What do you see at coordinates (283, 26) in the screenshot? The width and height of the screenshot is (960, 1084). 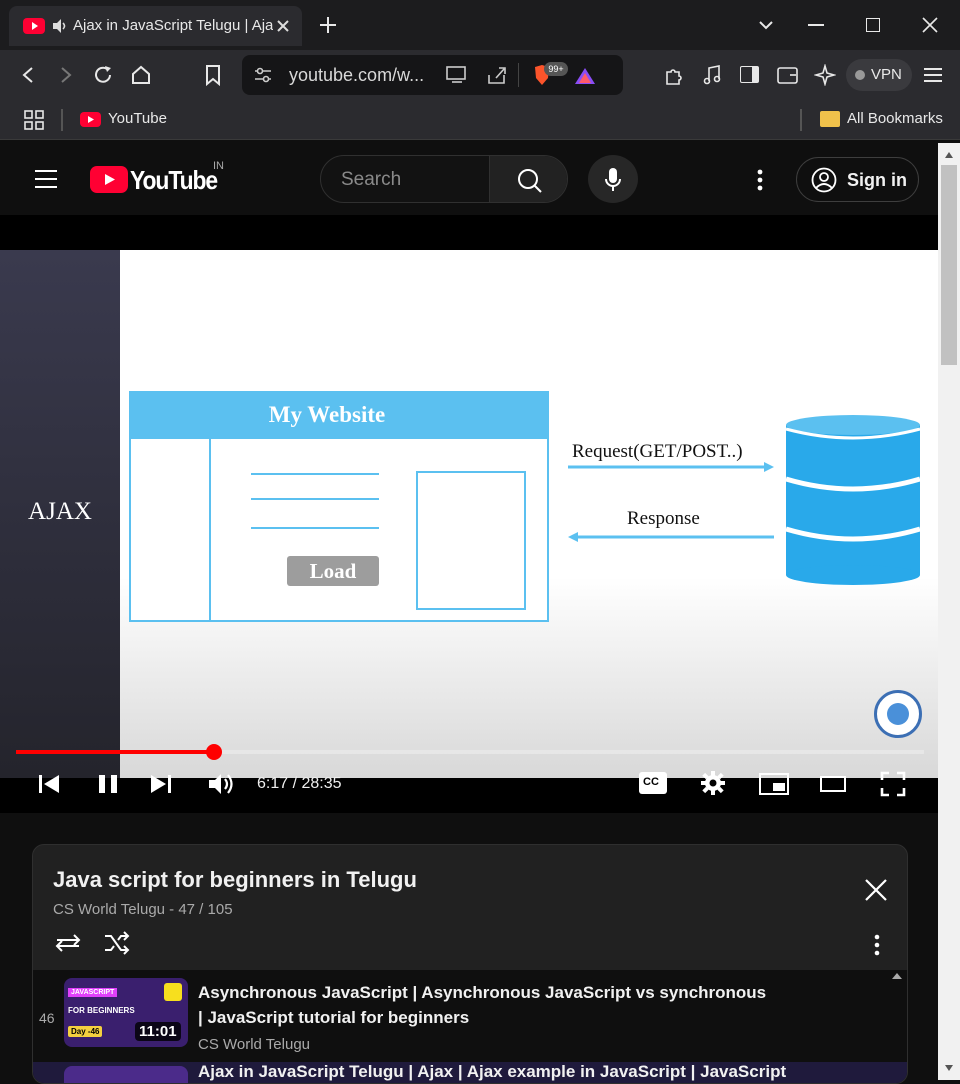 I see `tab-close-icon` at bounding box center [283, 26].